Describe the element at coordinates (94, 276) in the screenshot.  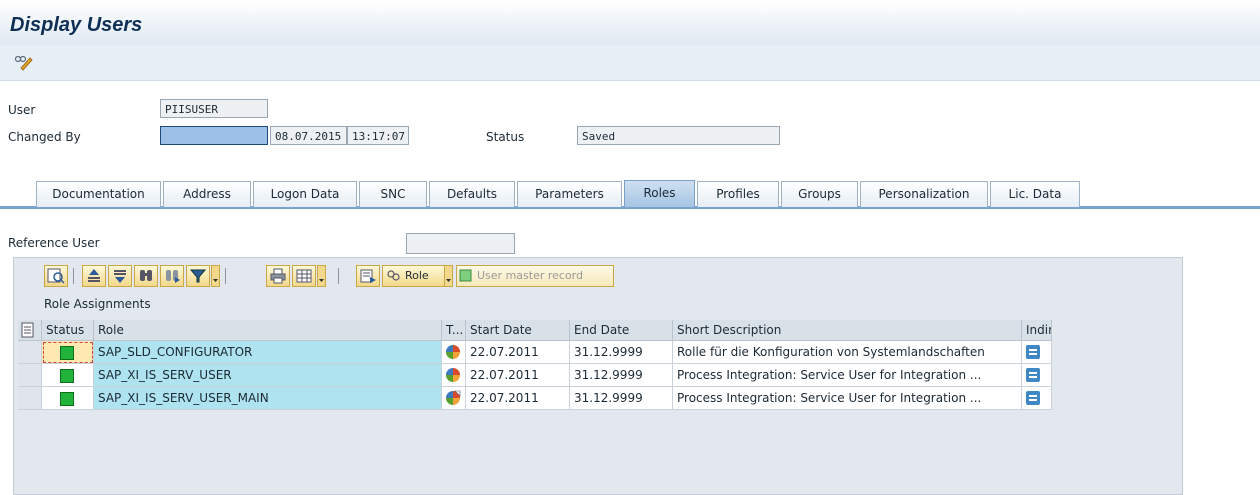
I see `sort-ascending-button` at that location.